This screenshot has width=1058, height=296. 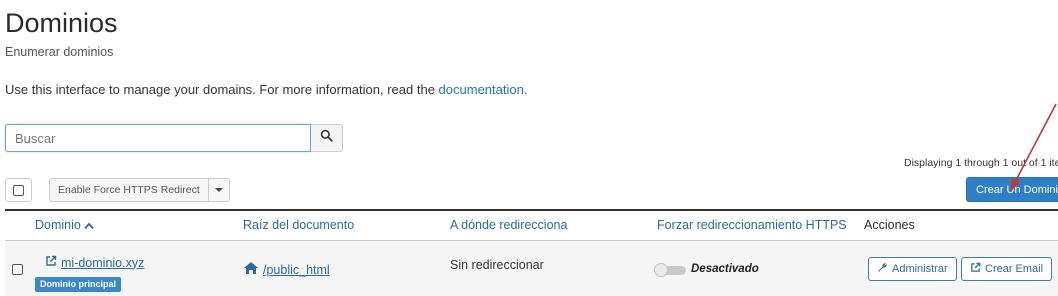 I want to click on page-subtitle: Enumerar dominios, so click(x=59, y=52).